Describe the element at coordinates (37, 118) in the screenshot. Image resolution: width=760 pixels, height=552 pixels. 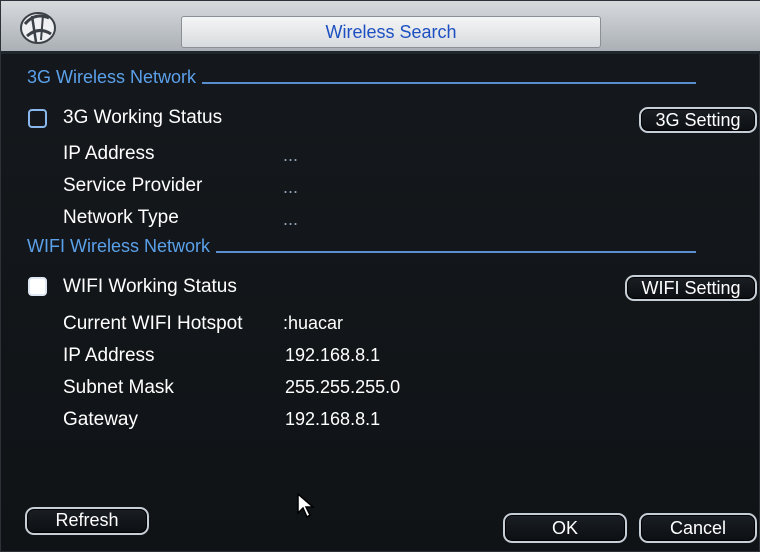
I see `3g-status-checkbox` at that location.